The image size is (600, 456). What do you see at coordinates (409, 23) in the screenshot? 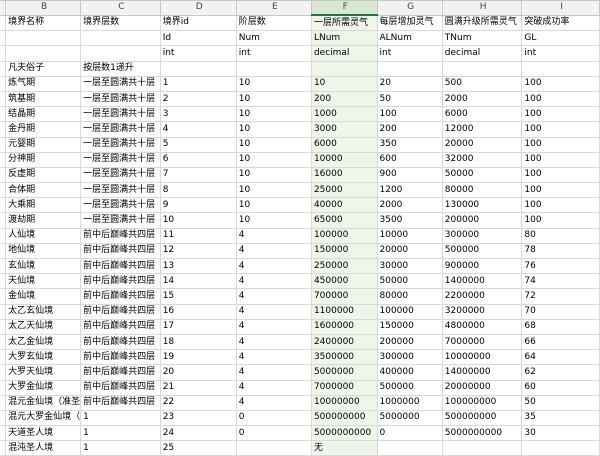
I see `cell-g: 每层增加灵气` at bounding box center [409, 23].